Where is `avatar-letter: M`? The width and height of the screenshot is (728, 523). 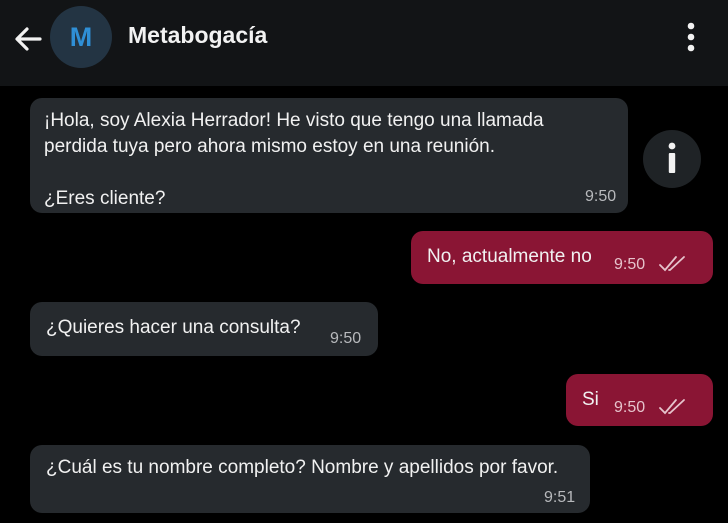
avatar-letter: M is located at coordinates (81, 36).